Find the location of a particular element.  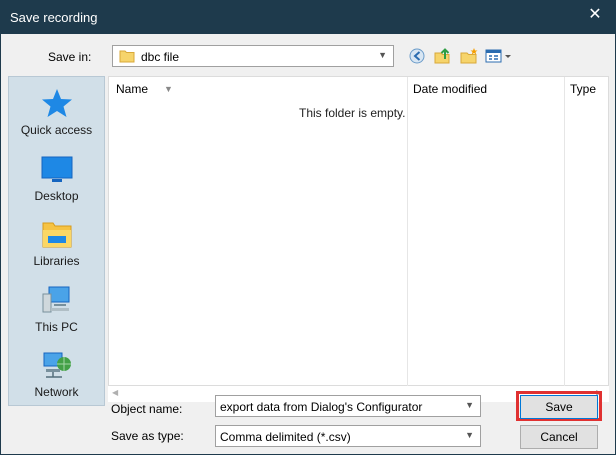

dialog-title: Save recording is located at coordinates (54, 17).